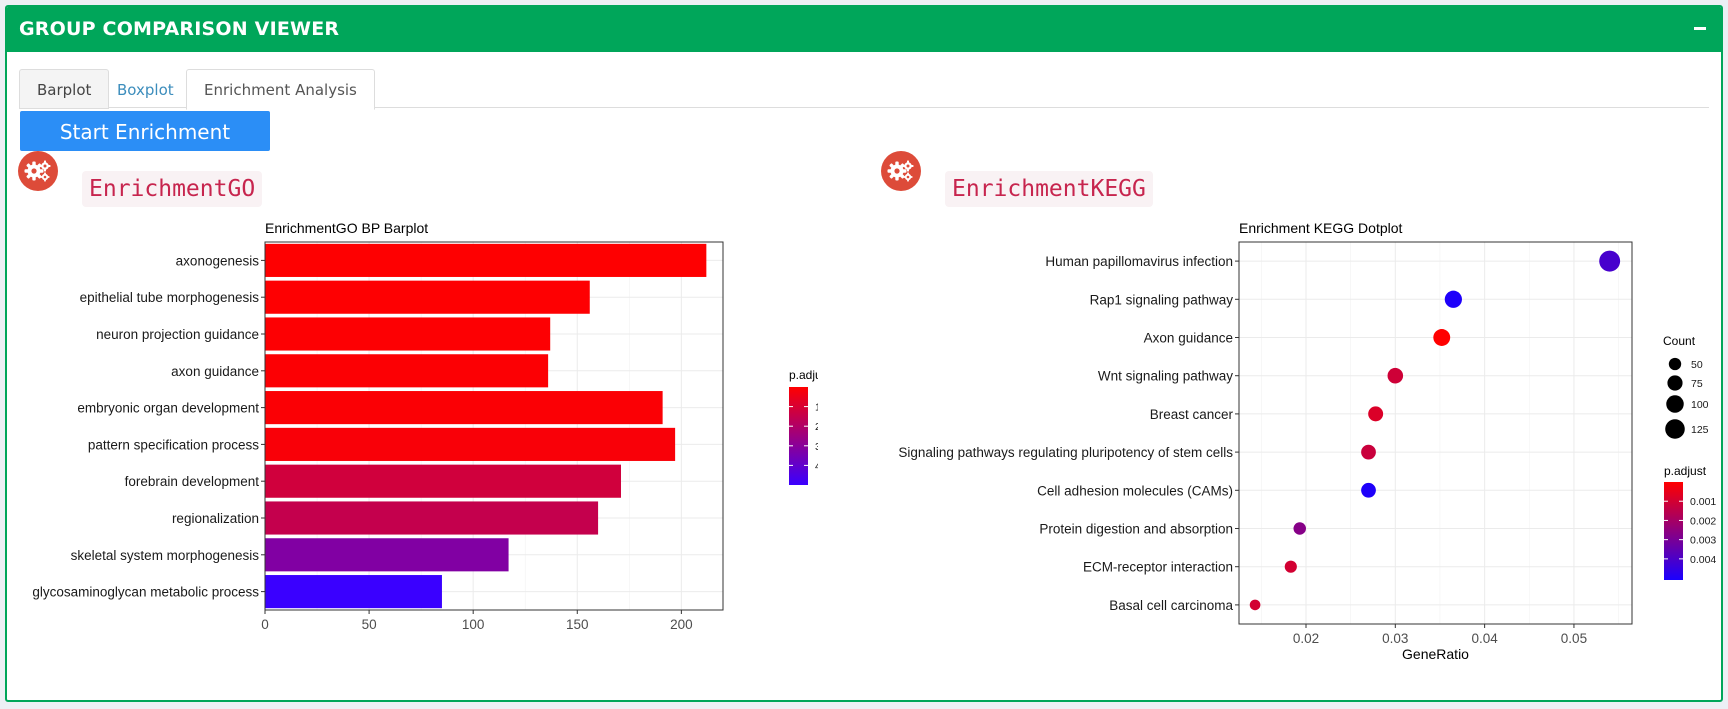 Image resolution: width=1728 pixels, height=709 pixels. Describe the element at coordinates (1162, 299) in the screenshot. I see `kegg-y-tick-label: Rap1 signaling pathway` at that location.